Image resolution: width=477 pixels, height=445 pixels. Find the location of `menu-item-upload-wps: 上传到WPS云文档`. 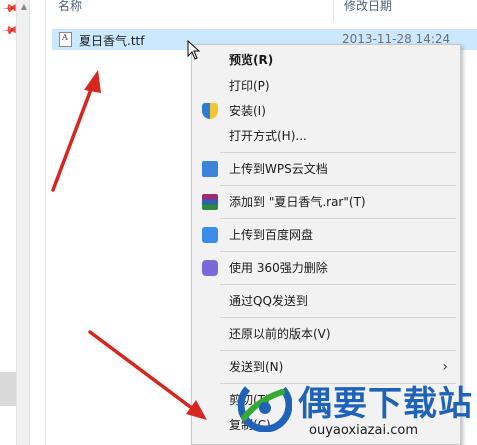

menu-item-upload-wps: 上传到WPS云文档 is located at coordinates (326, 169).